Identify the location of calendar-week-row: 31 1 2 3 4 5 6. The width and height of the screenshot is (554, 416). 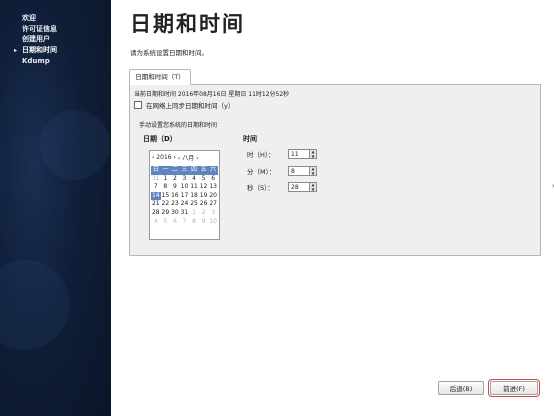
(184, 179).